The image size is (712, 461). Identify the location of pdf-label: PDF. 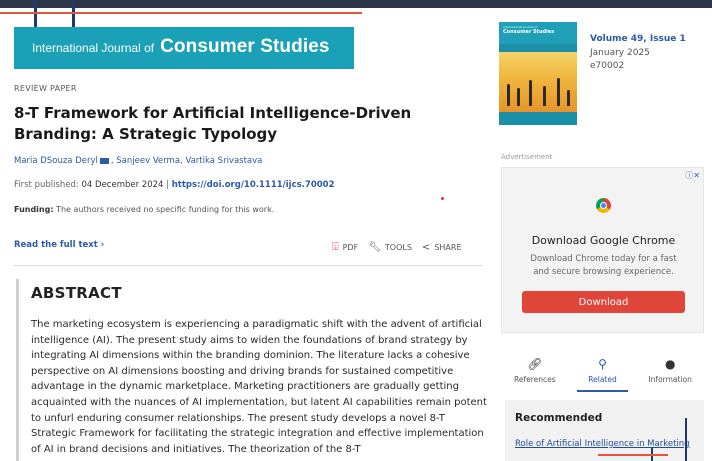
(350, 247).